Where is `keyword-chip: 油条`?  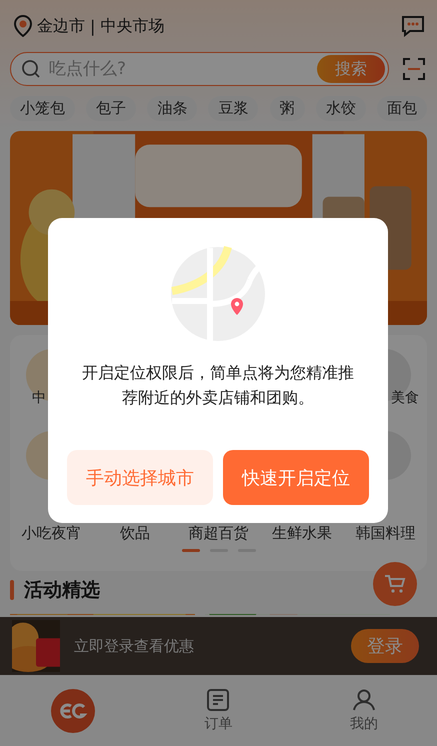
keyword-chip: 油条 is located at coordinates (172, 108).